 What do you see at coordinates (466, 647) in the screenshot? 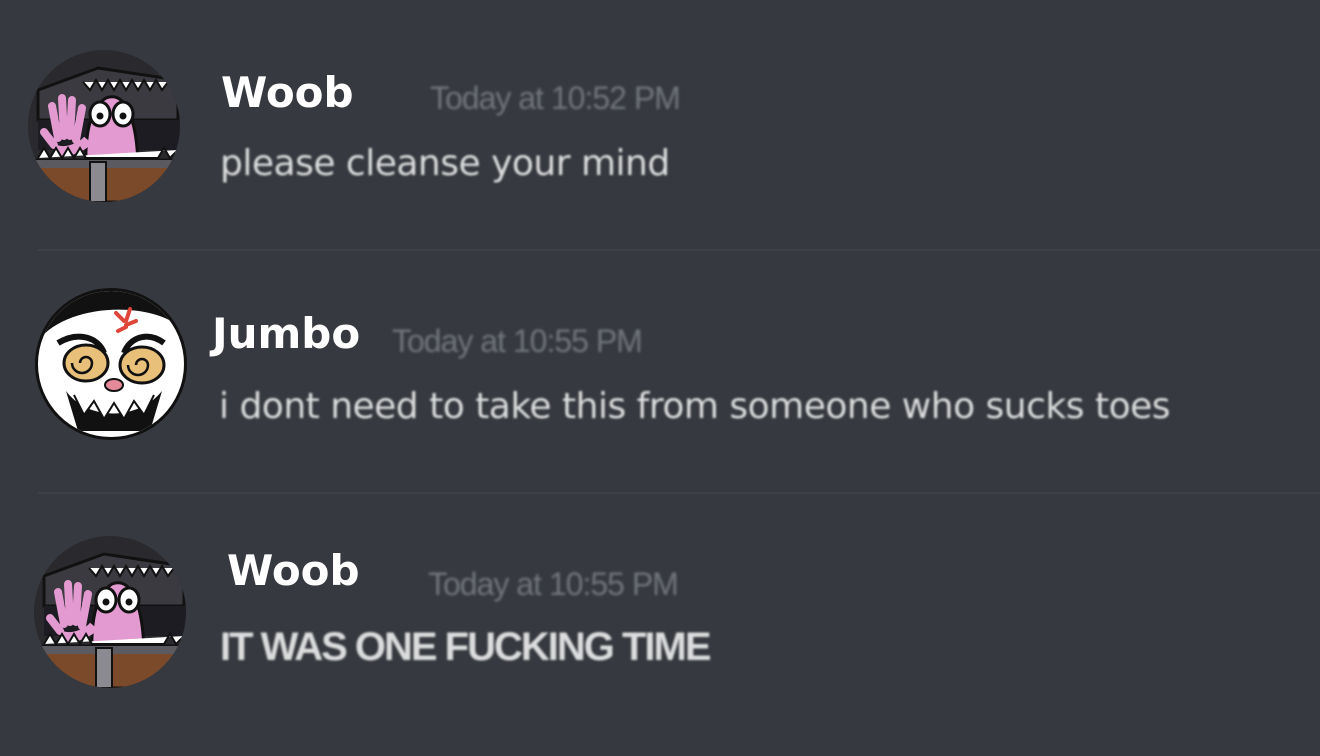
I see `message-text: IT WAS ONE FUCKING TIME` at bounding box center [466, 647].